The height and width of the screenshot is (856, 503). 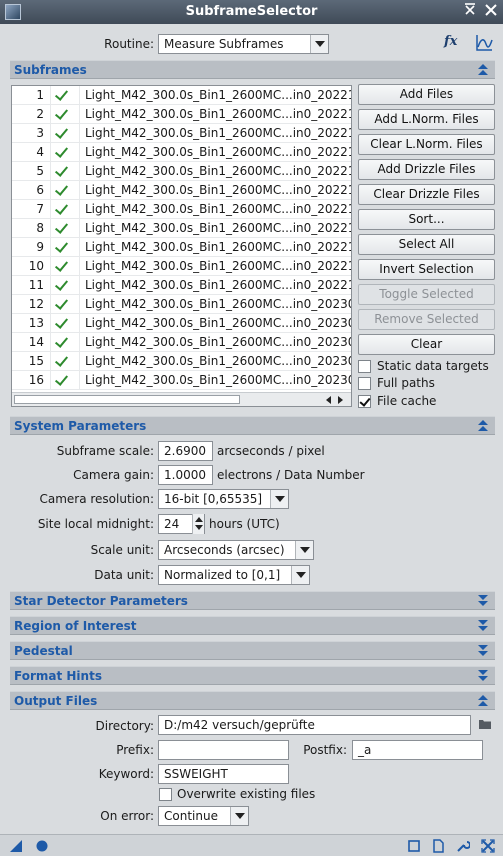 What do you see at coordinates (470, 11) in the screenshot?
I see `shade-window-icon` at bounding box center [470, 11].